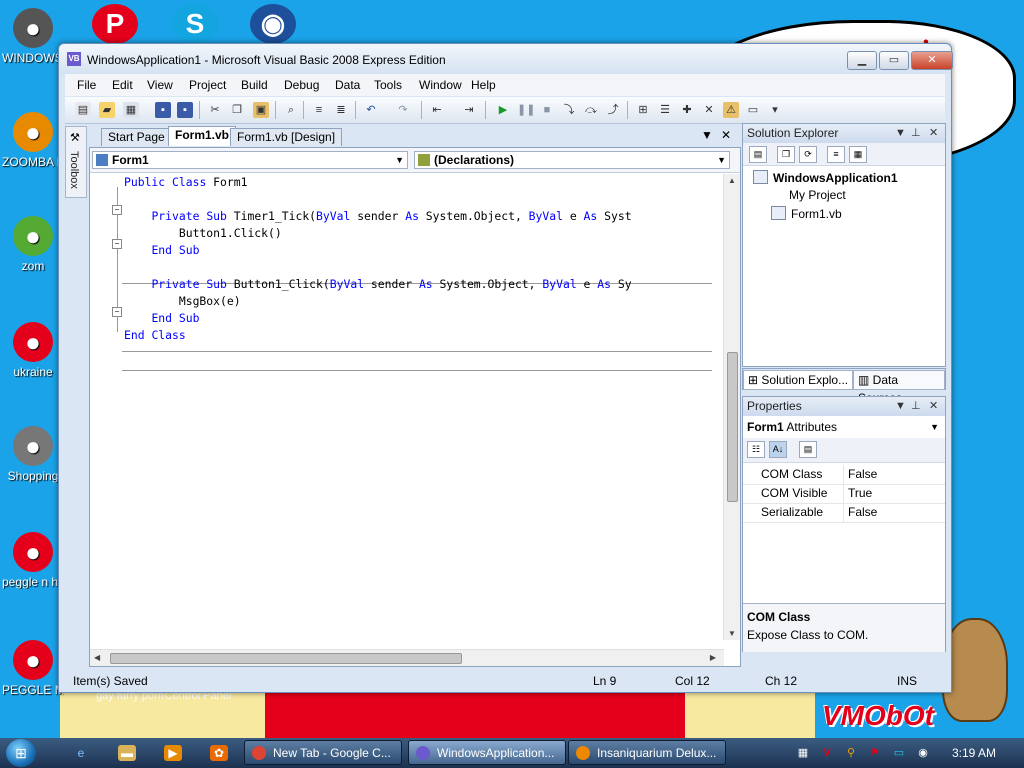 The width and height of the screenshot is (1024, 768). Describe the element at coordinates (33, 350) in the screenshot. I see `desktop-icon: ● ukraine` at that location.